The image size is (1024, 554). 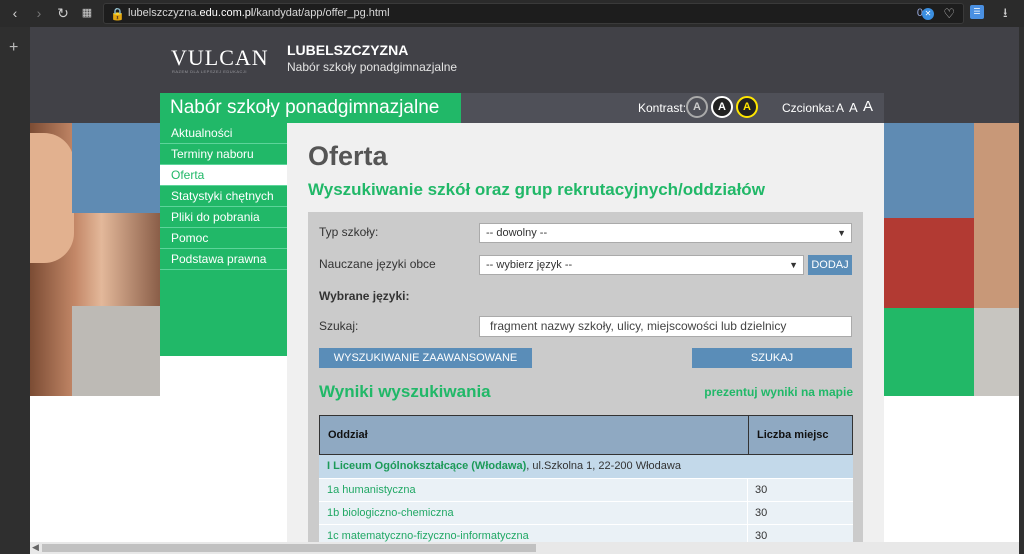 I want to click on page-title: Oferta, so click(x=348, y=156).